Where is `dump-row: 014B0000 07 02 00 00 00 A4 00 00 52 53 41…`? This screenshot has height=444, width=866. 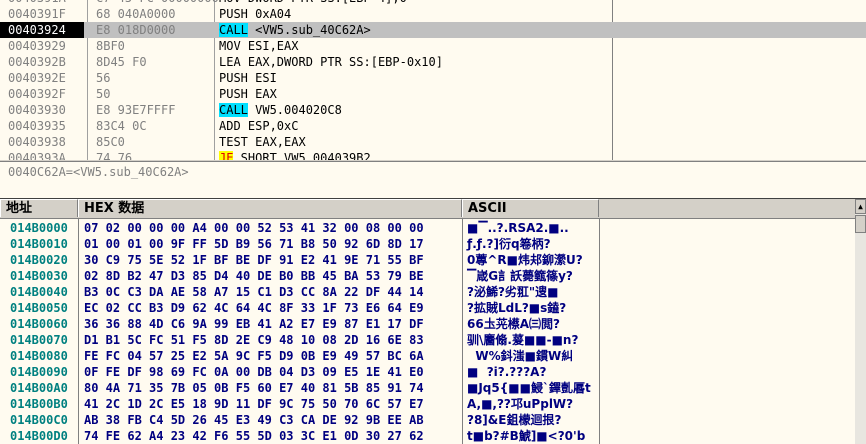 dump-row: 014B0000 07 02 00 00 00 A4 00 00 52 53 41… is located at coordinates (427, 228).